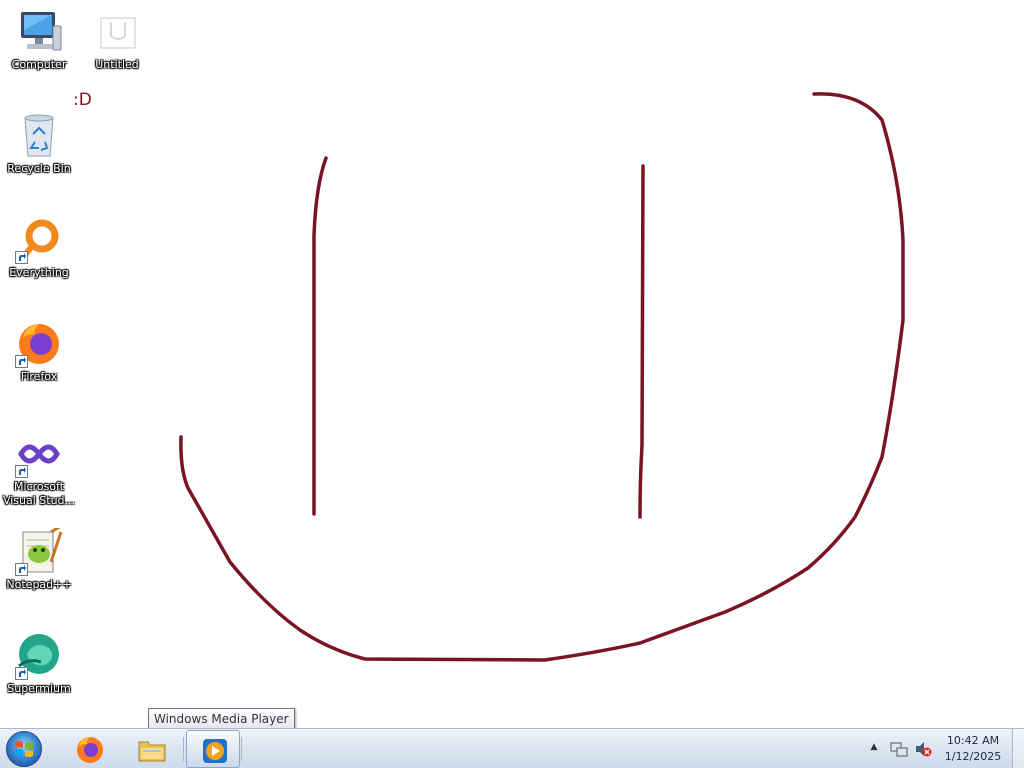  I want to click on firefox-icon, so click(90, 750).